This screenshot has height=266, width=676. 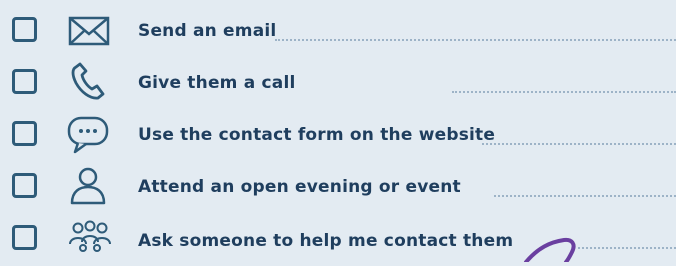 I want to click on chat-bubble-icon, so click(x=90, y=134).